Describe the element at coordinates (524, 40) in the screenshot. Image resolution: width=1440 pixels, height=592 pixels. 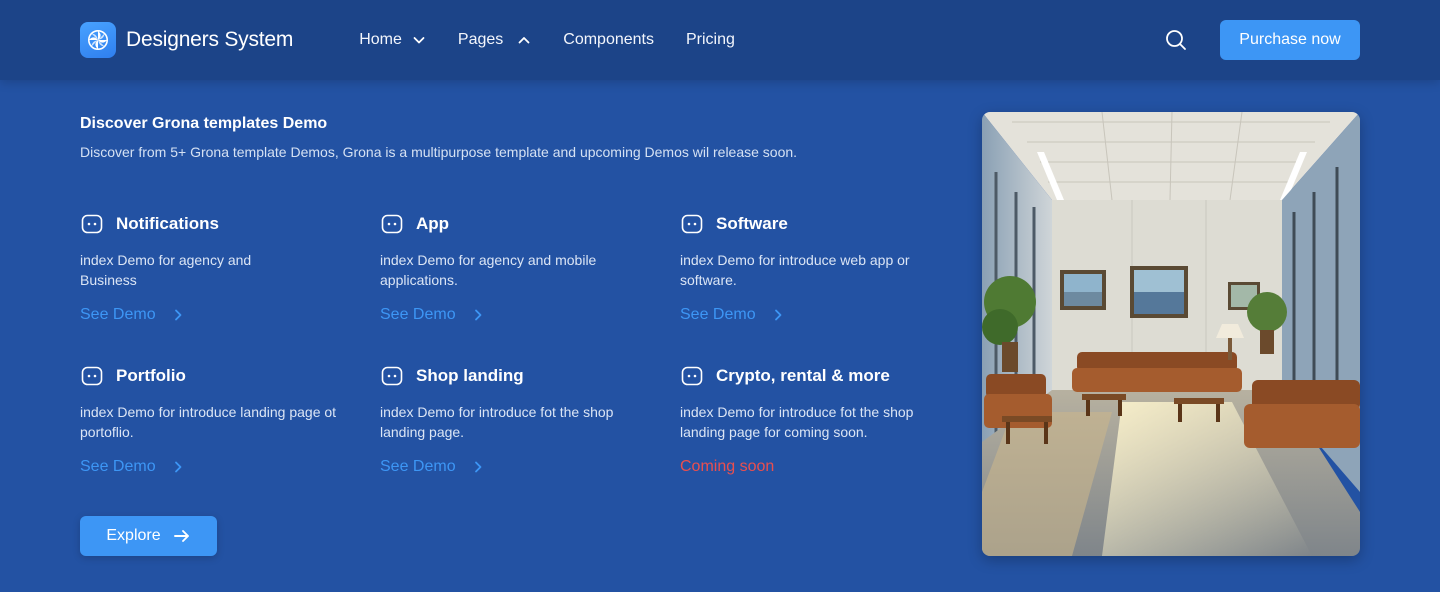
I see `chevron-up-icon` at that location.